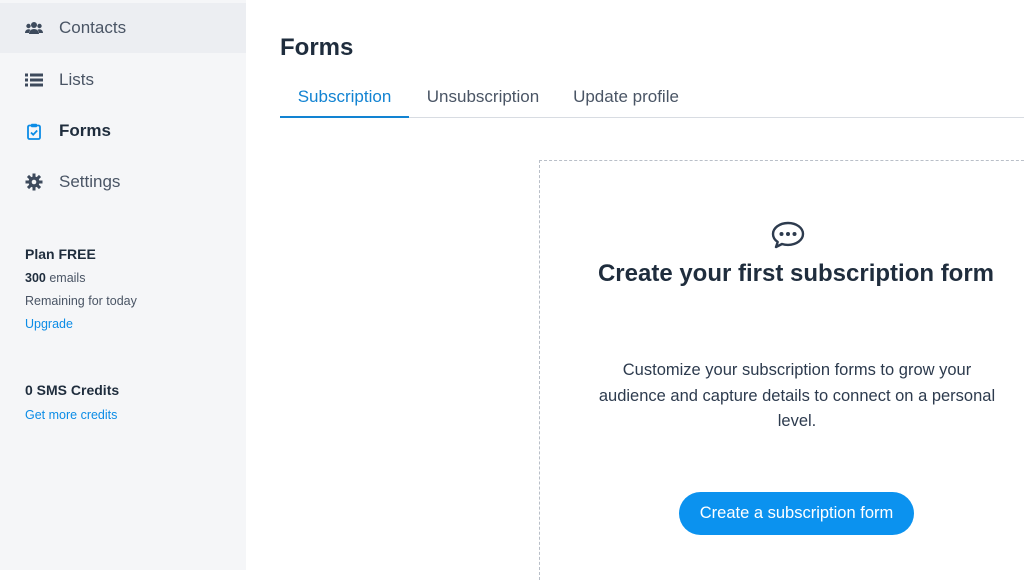 The image size is (1024, 580). Describe the element at coordinates (85, 130) in the screenshot. I see `sidebar-item-label: Forms` at that location.